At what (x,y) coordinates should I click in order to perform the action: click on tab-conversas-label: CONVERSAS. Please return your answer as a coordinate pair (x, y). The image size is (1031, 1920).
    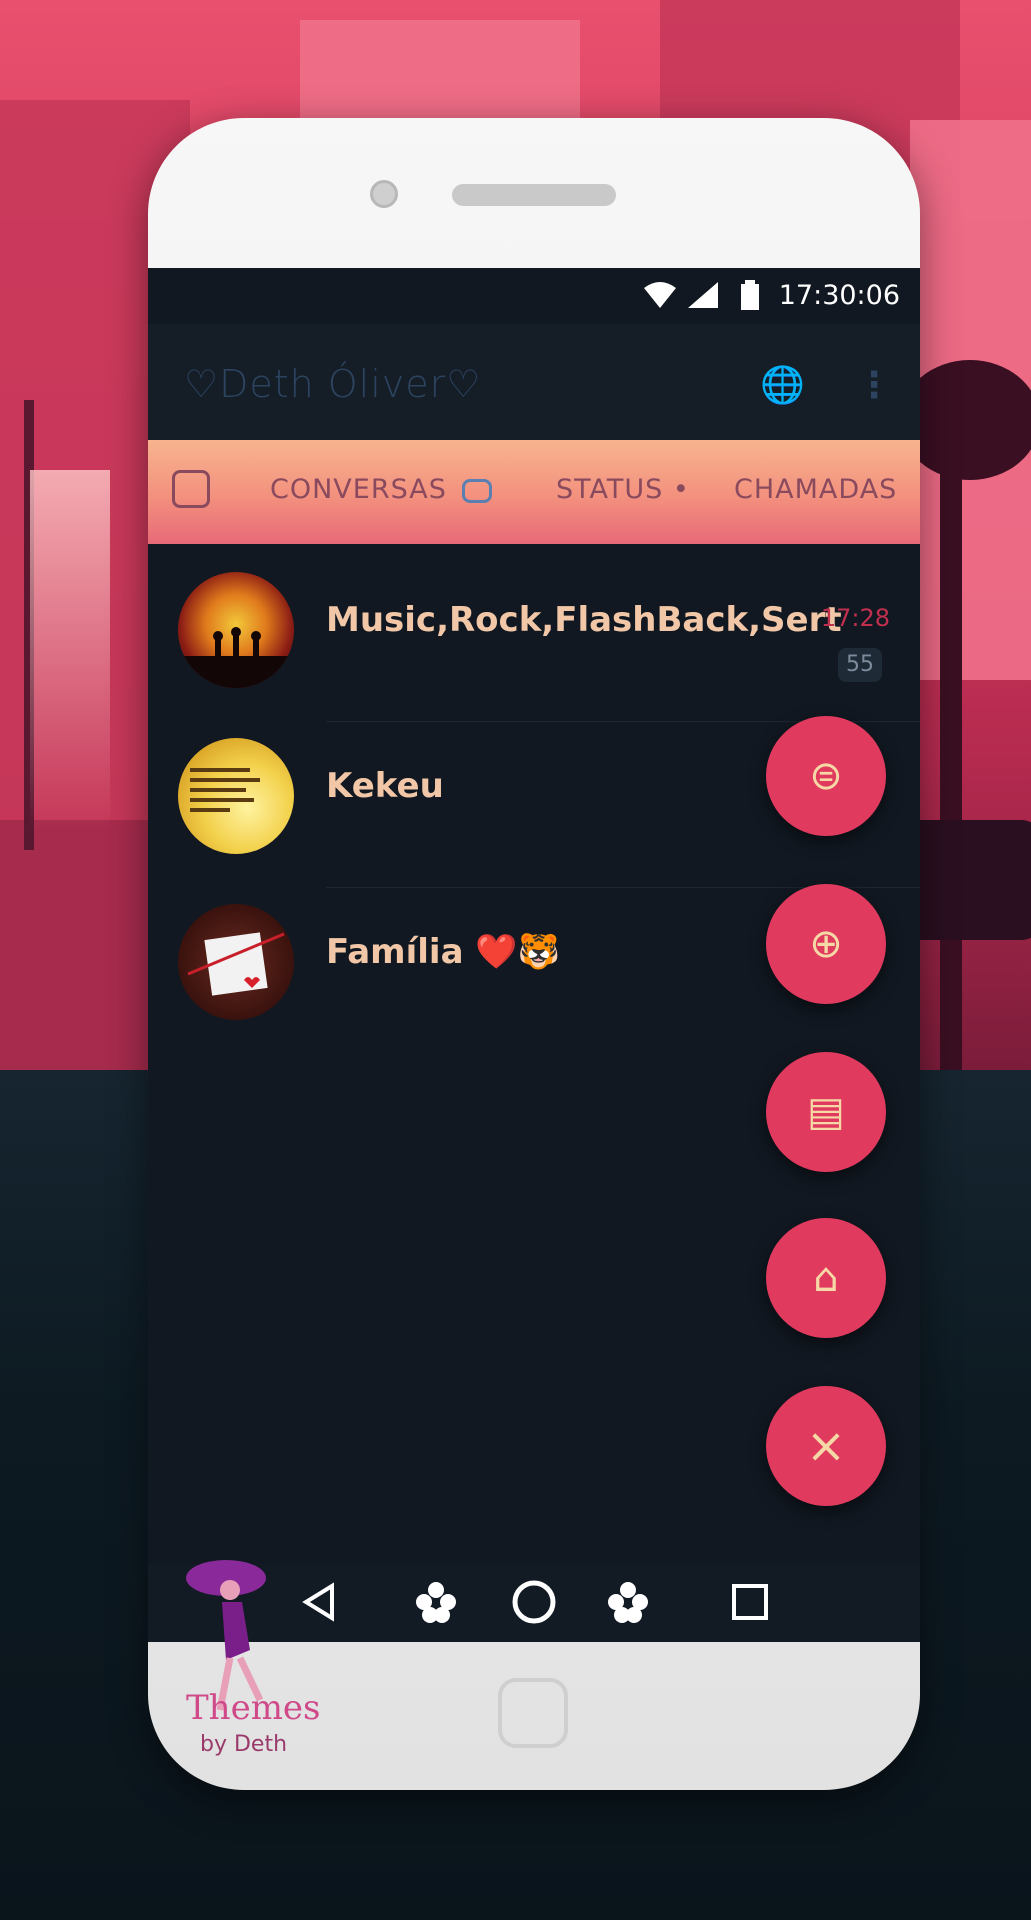
    Looking at the image, I should click on (358, 489).